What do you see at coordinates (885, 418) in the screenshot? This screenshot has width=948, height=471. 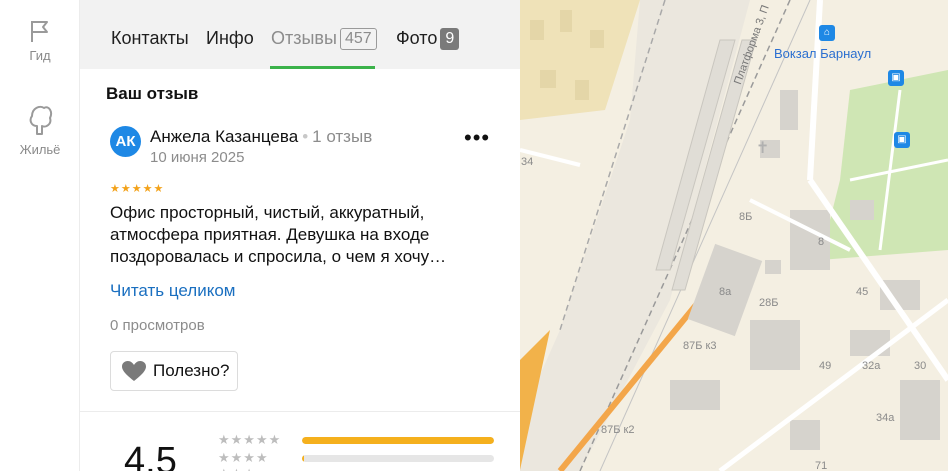 I see `map-house-number: 34а` at bounding box center [885, 418].